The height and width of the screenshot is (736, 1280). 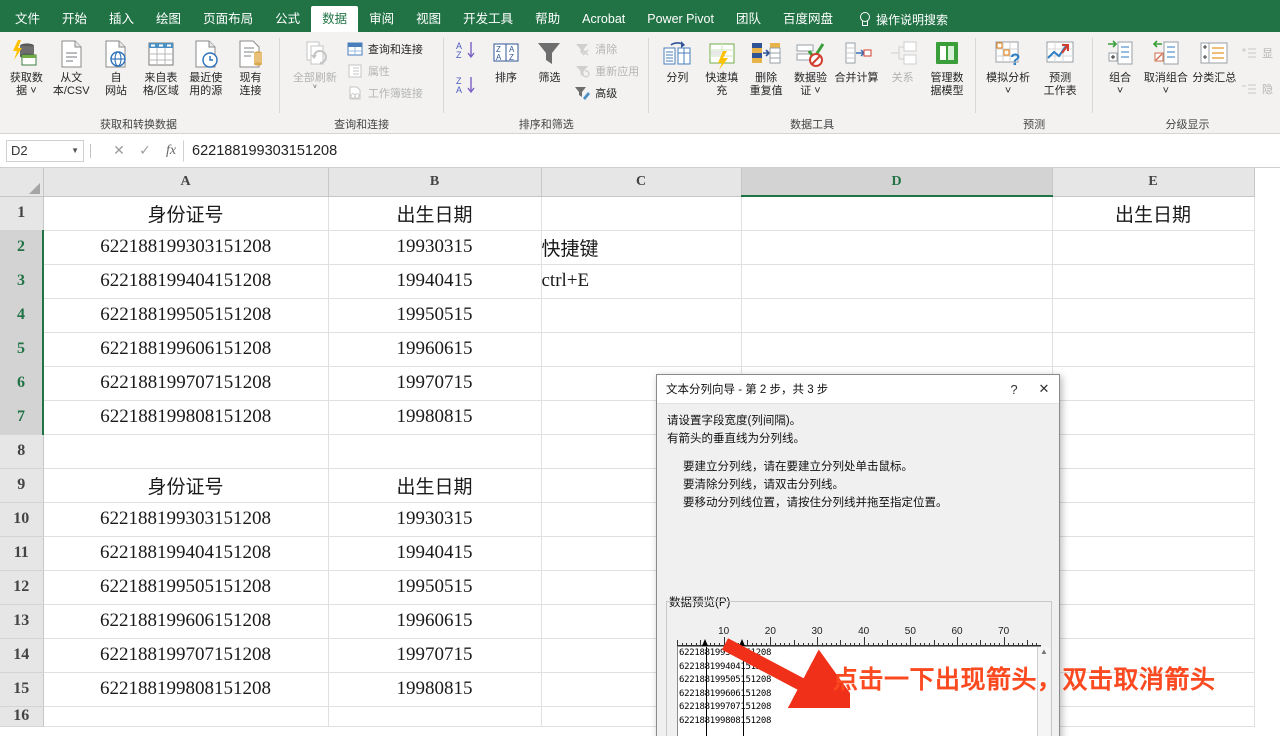 I want to click on cell-B10: 19930315, so click(x=435, y=519).